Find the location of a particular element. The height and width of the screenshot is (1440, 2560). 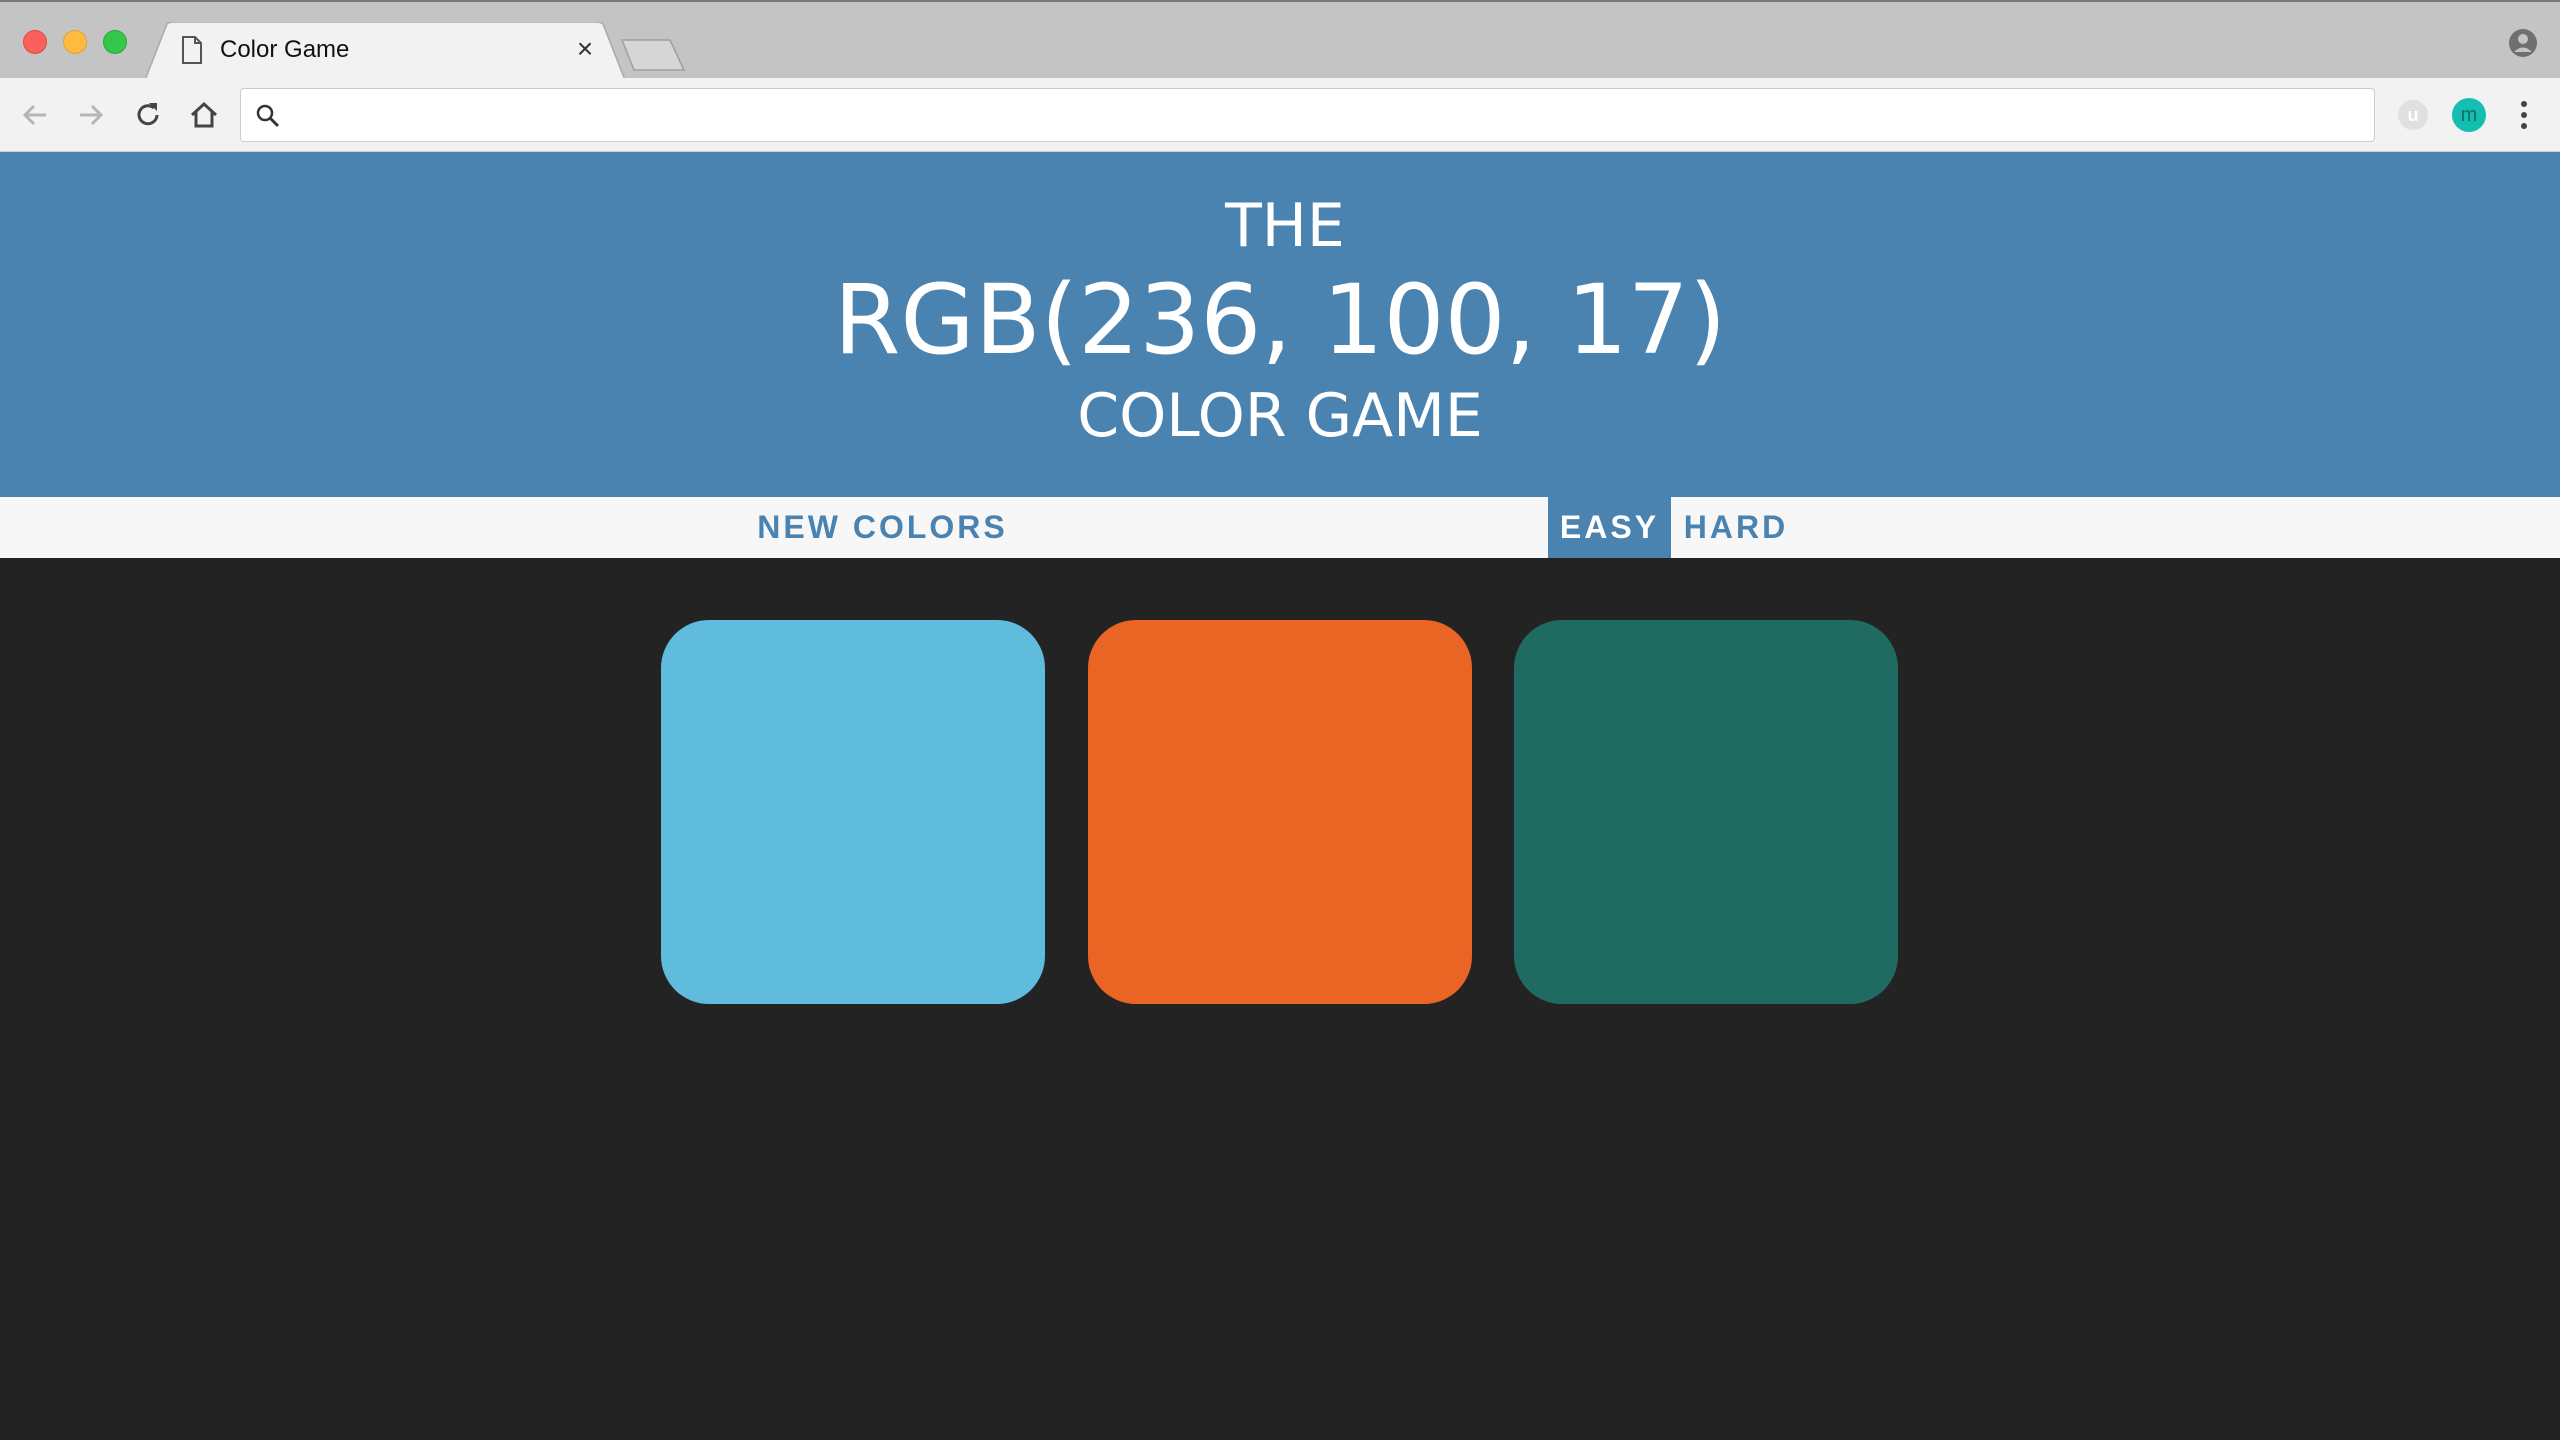

control-stripe: NEW COLORS EASY HARD is located at coordinates (1280, 527).